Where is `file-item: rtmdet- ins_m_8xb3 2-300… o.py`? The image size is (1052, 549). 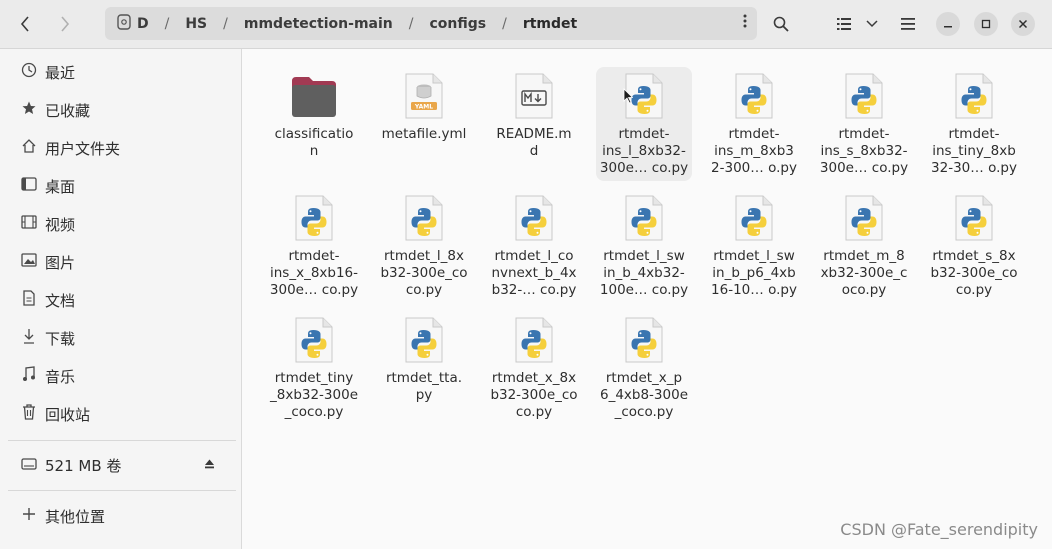
file-item: rtmdet- ins_m_8xb3 2-300… o.py is located at coordinates (754, 124).